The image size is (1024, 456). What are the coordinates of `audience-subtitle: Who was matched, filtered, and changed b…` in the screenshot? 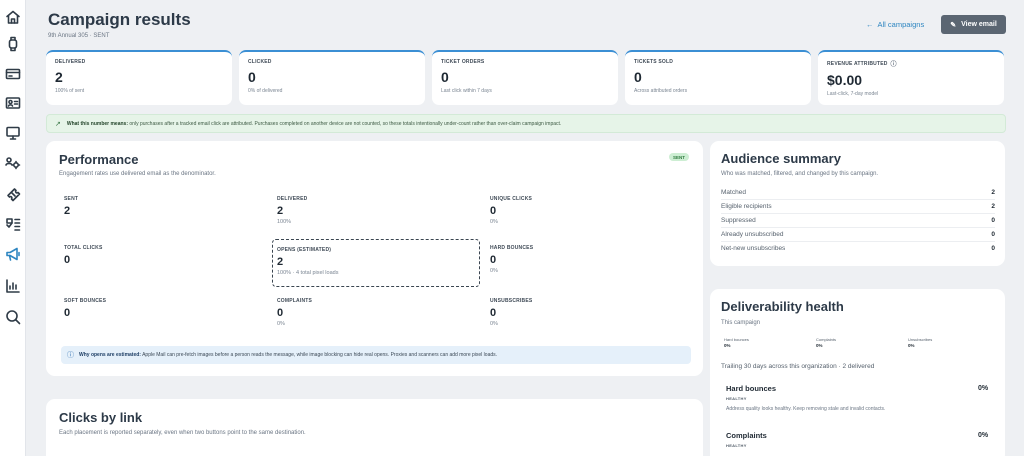 It's located at (800, 174).